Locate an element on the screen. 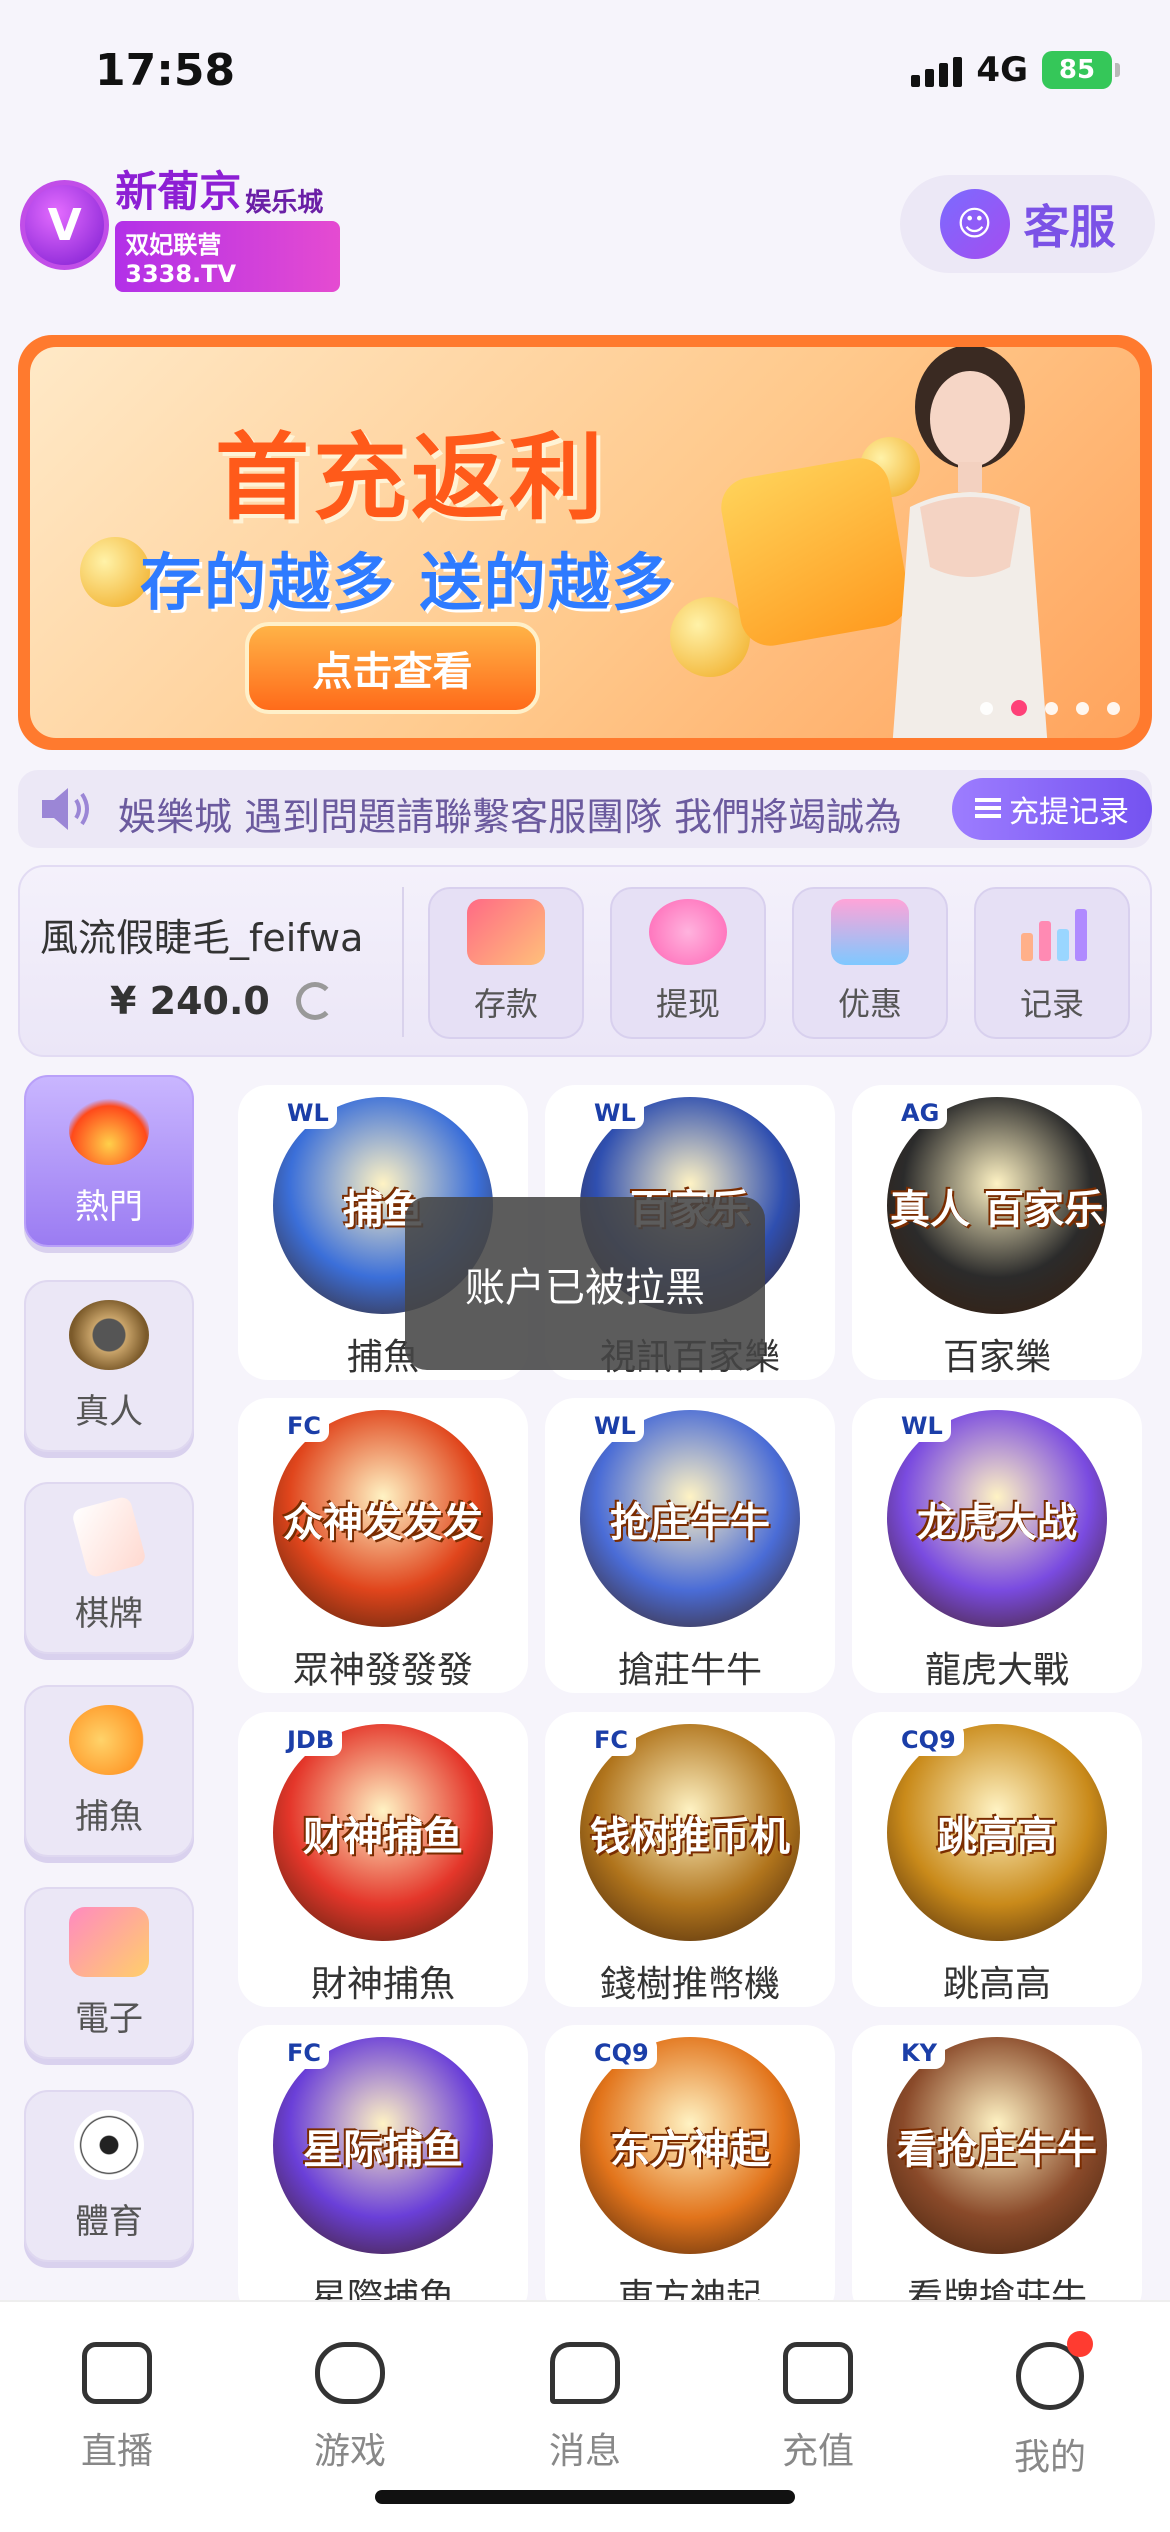  signal-icon is located at coordinates (937, 70).